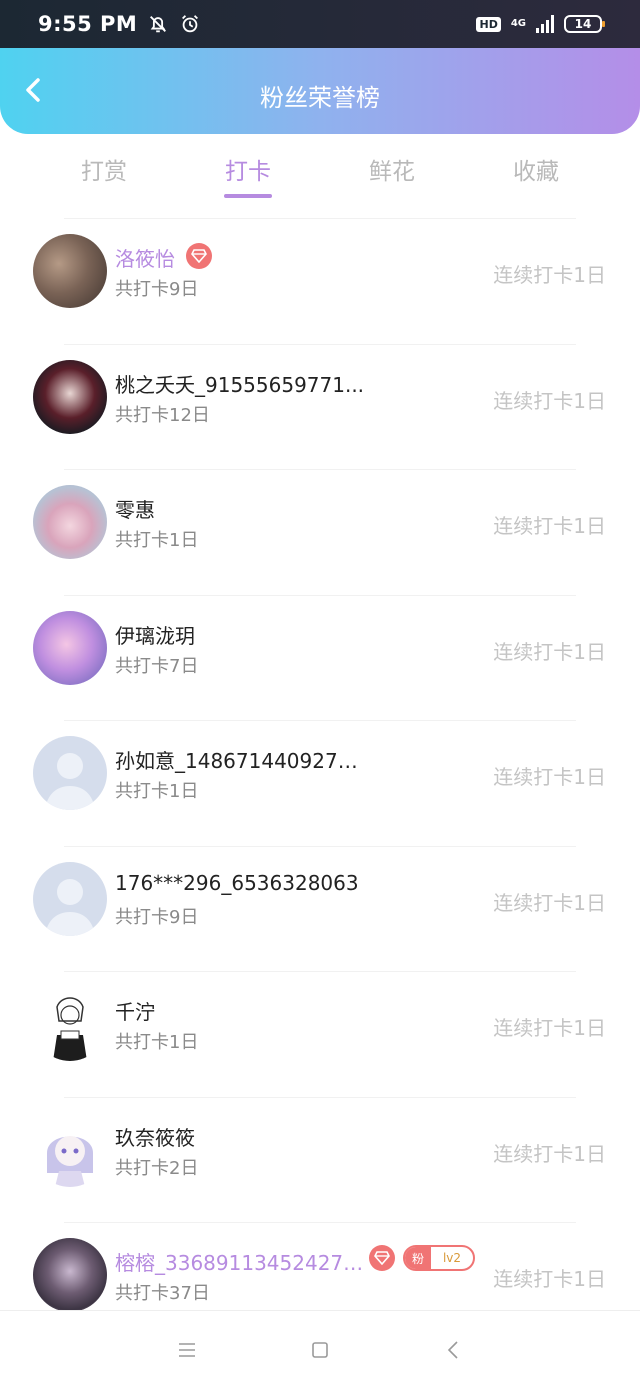 Image resolution: width=640 pixels, height=1387 pixels. Describe the element at coordinates (452, 1258) in the screenshot. I see `fan-badge-level: lv2` at that location.